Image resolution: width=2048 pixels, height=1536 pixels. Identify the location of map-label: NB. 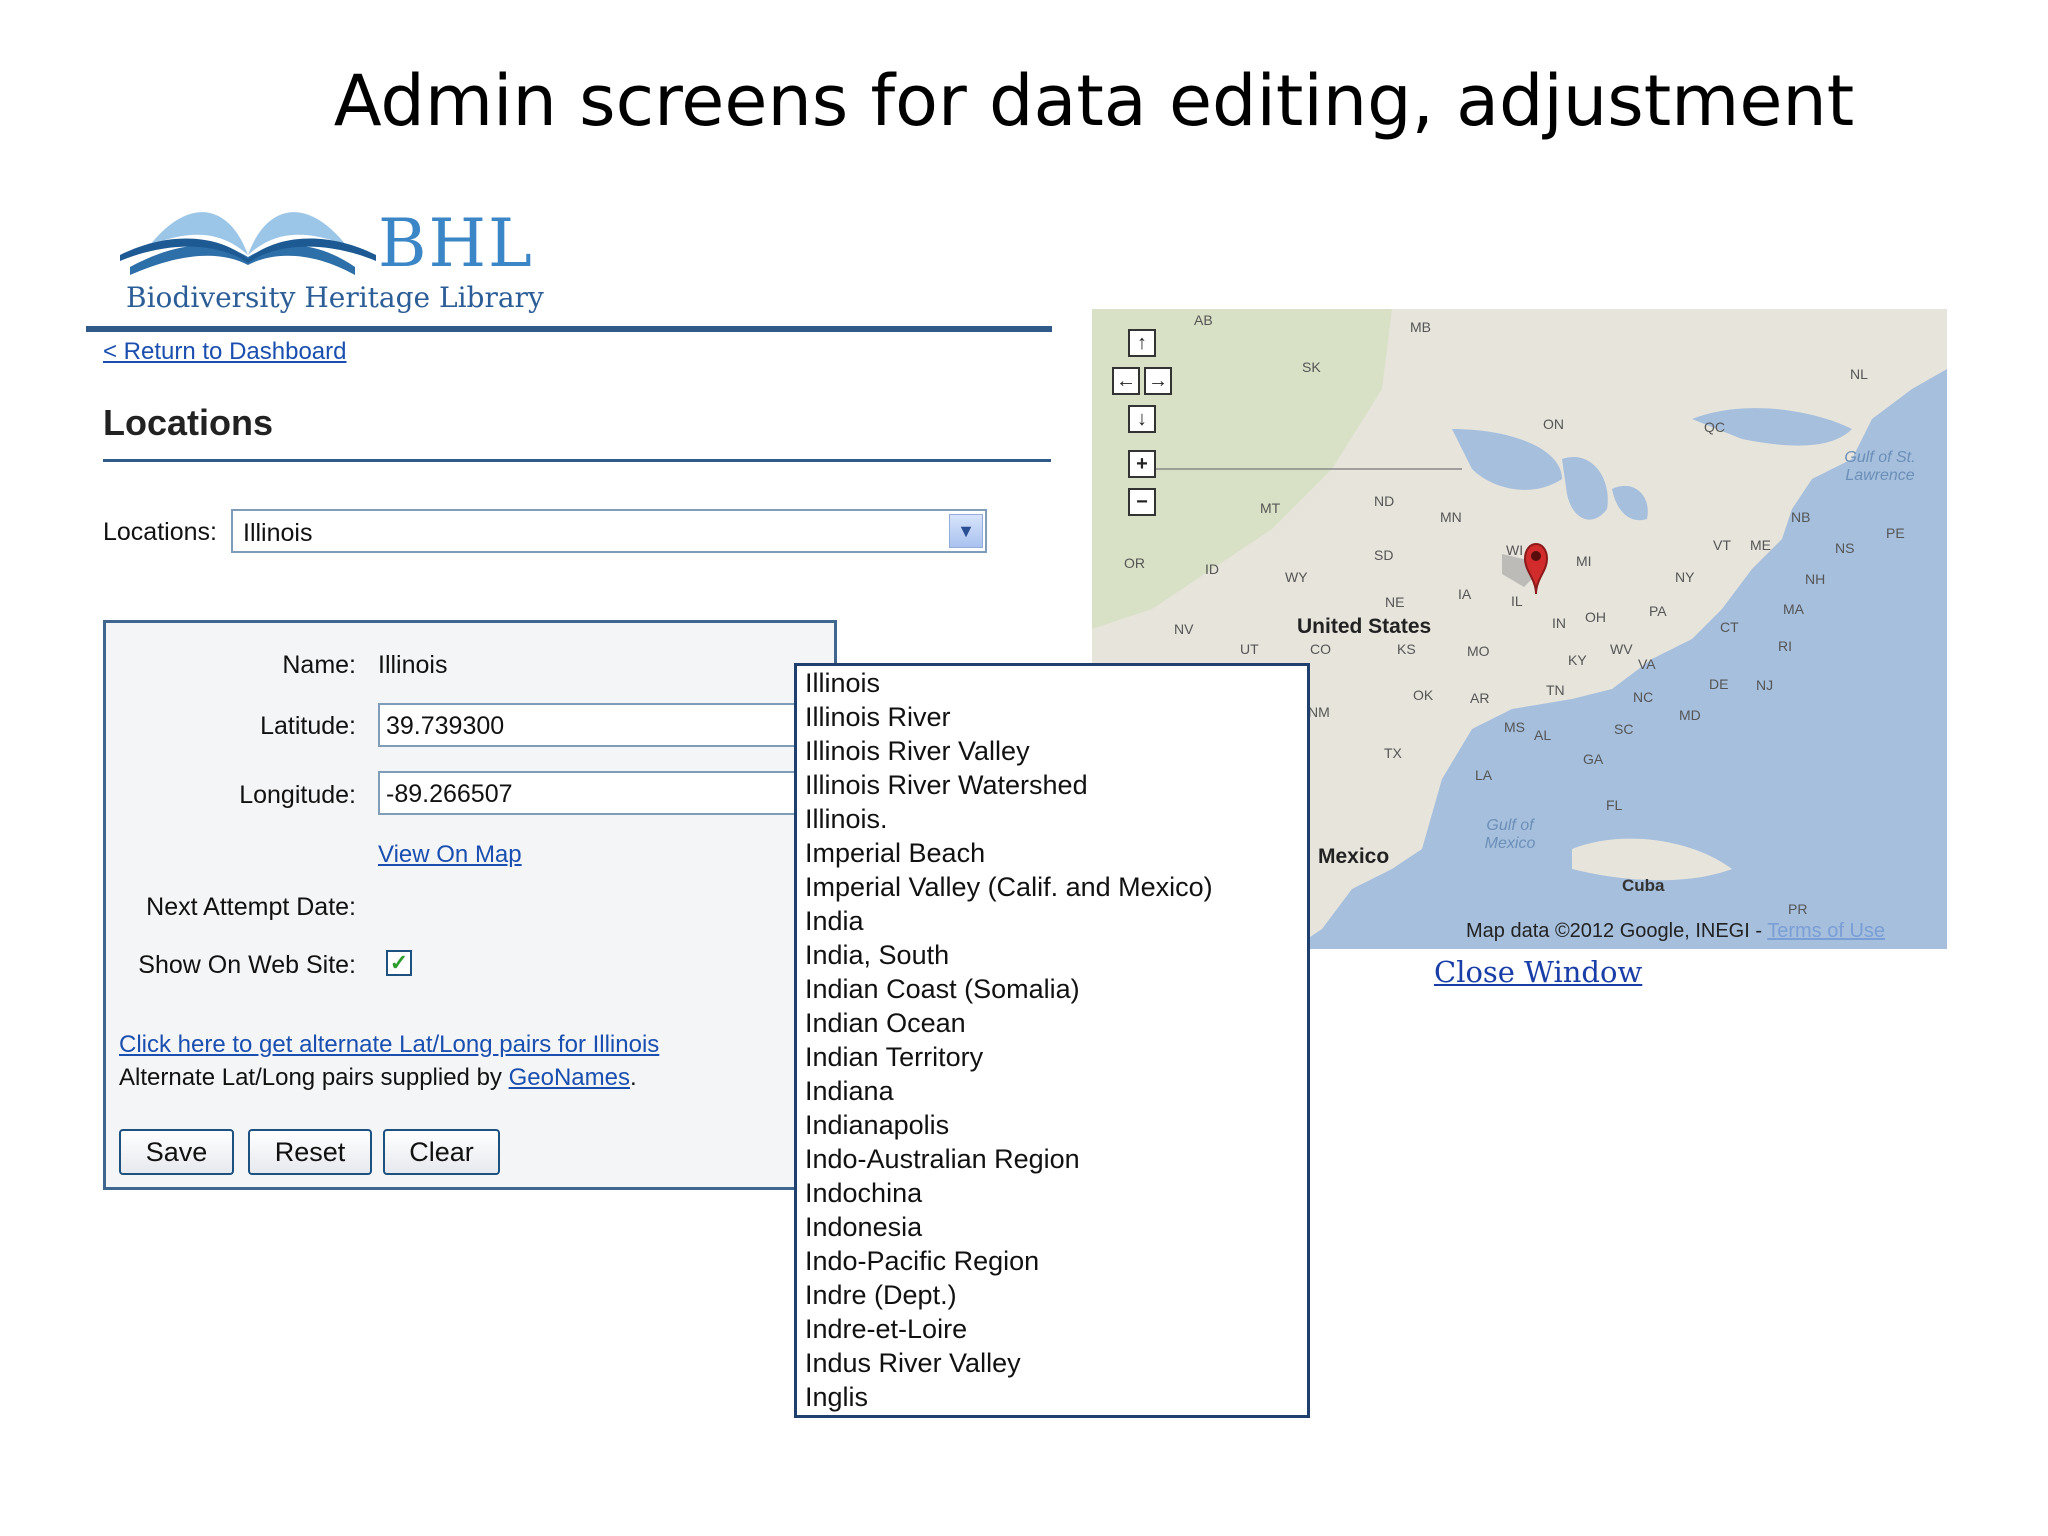
(1801, 517).